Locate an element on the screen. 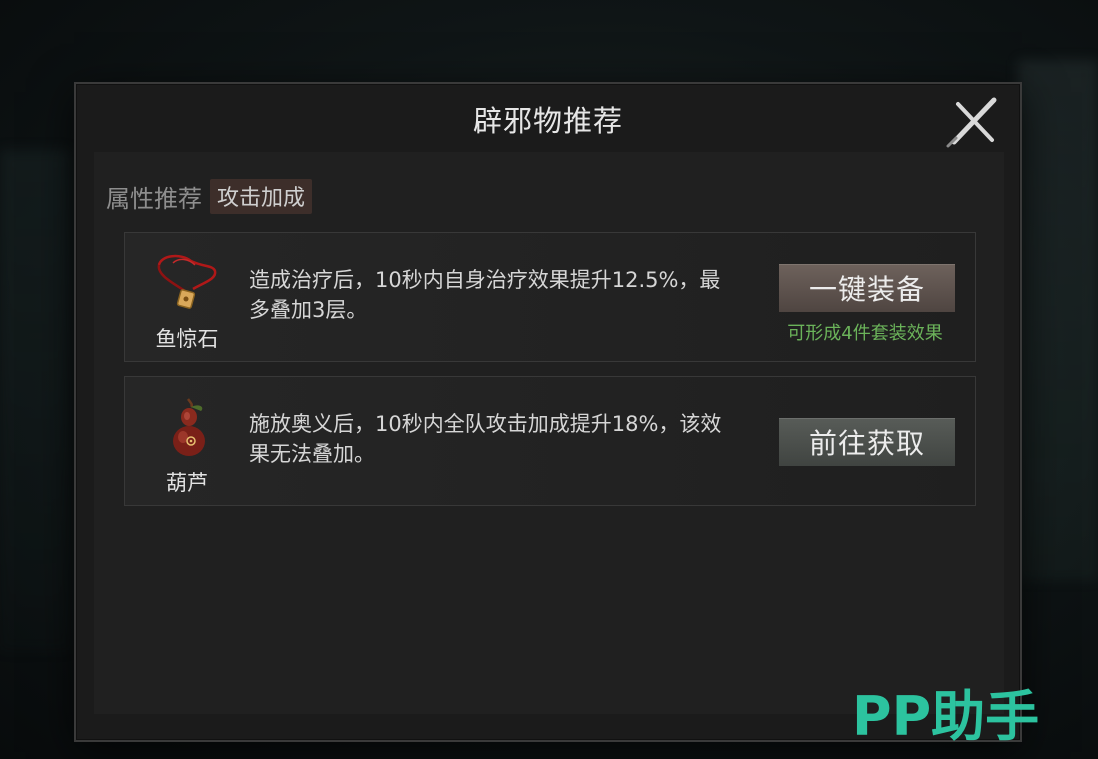  attribute-tag: 攻击加成 is located at coordinates (261, 196).